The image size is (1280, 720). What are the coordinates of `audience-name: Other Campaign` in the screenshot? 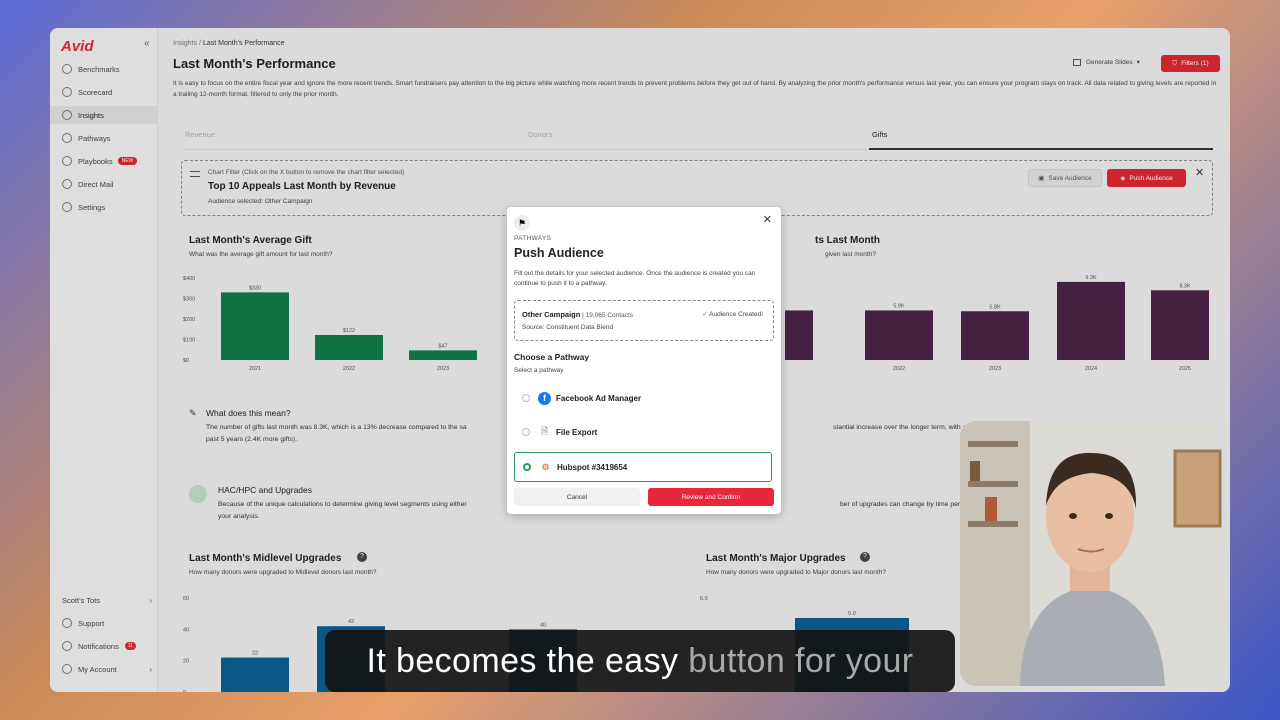 It's located at (551, 314).